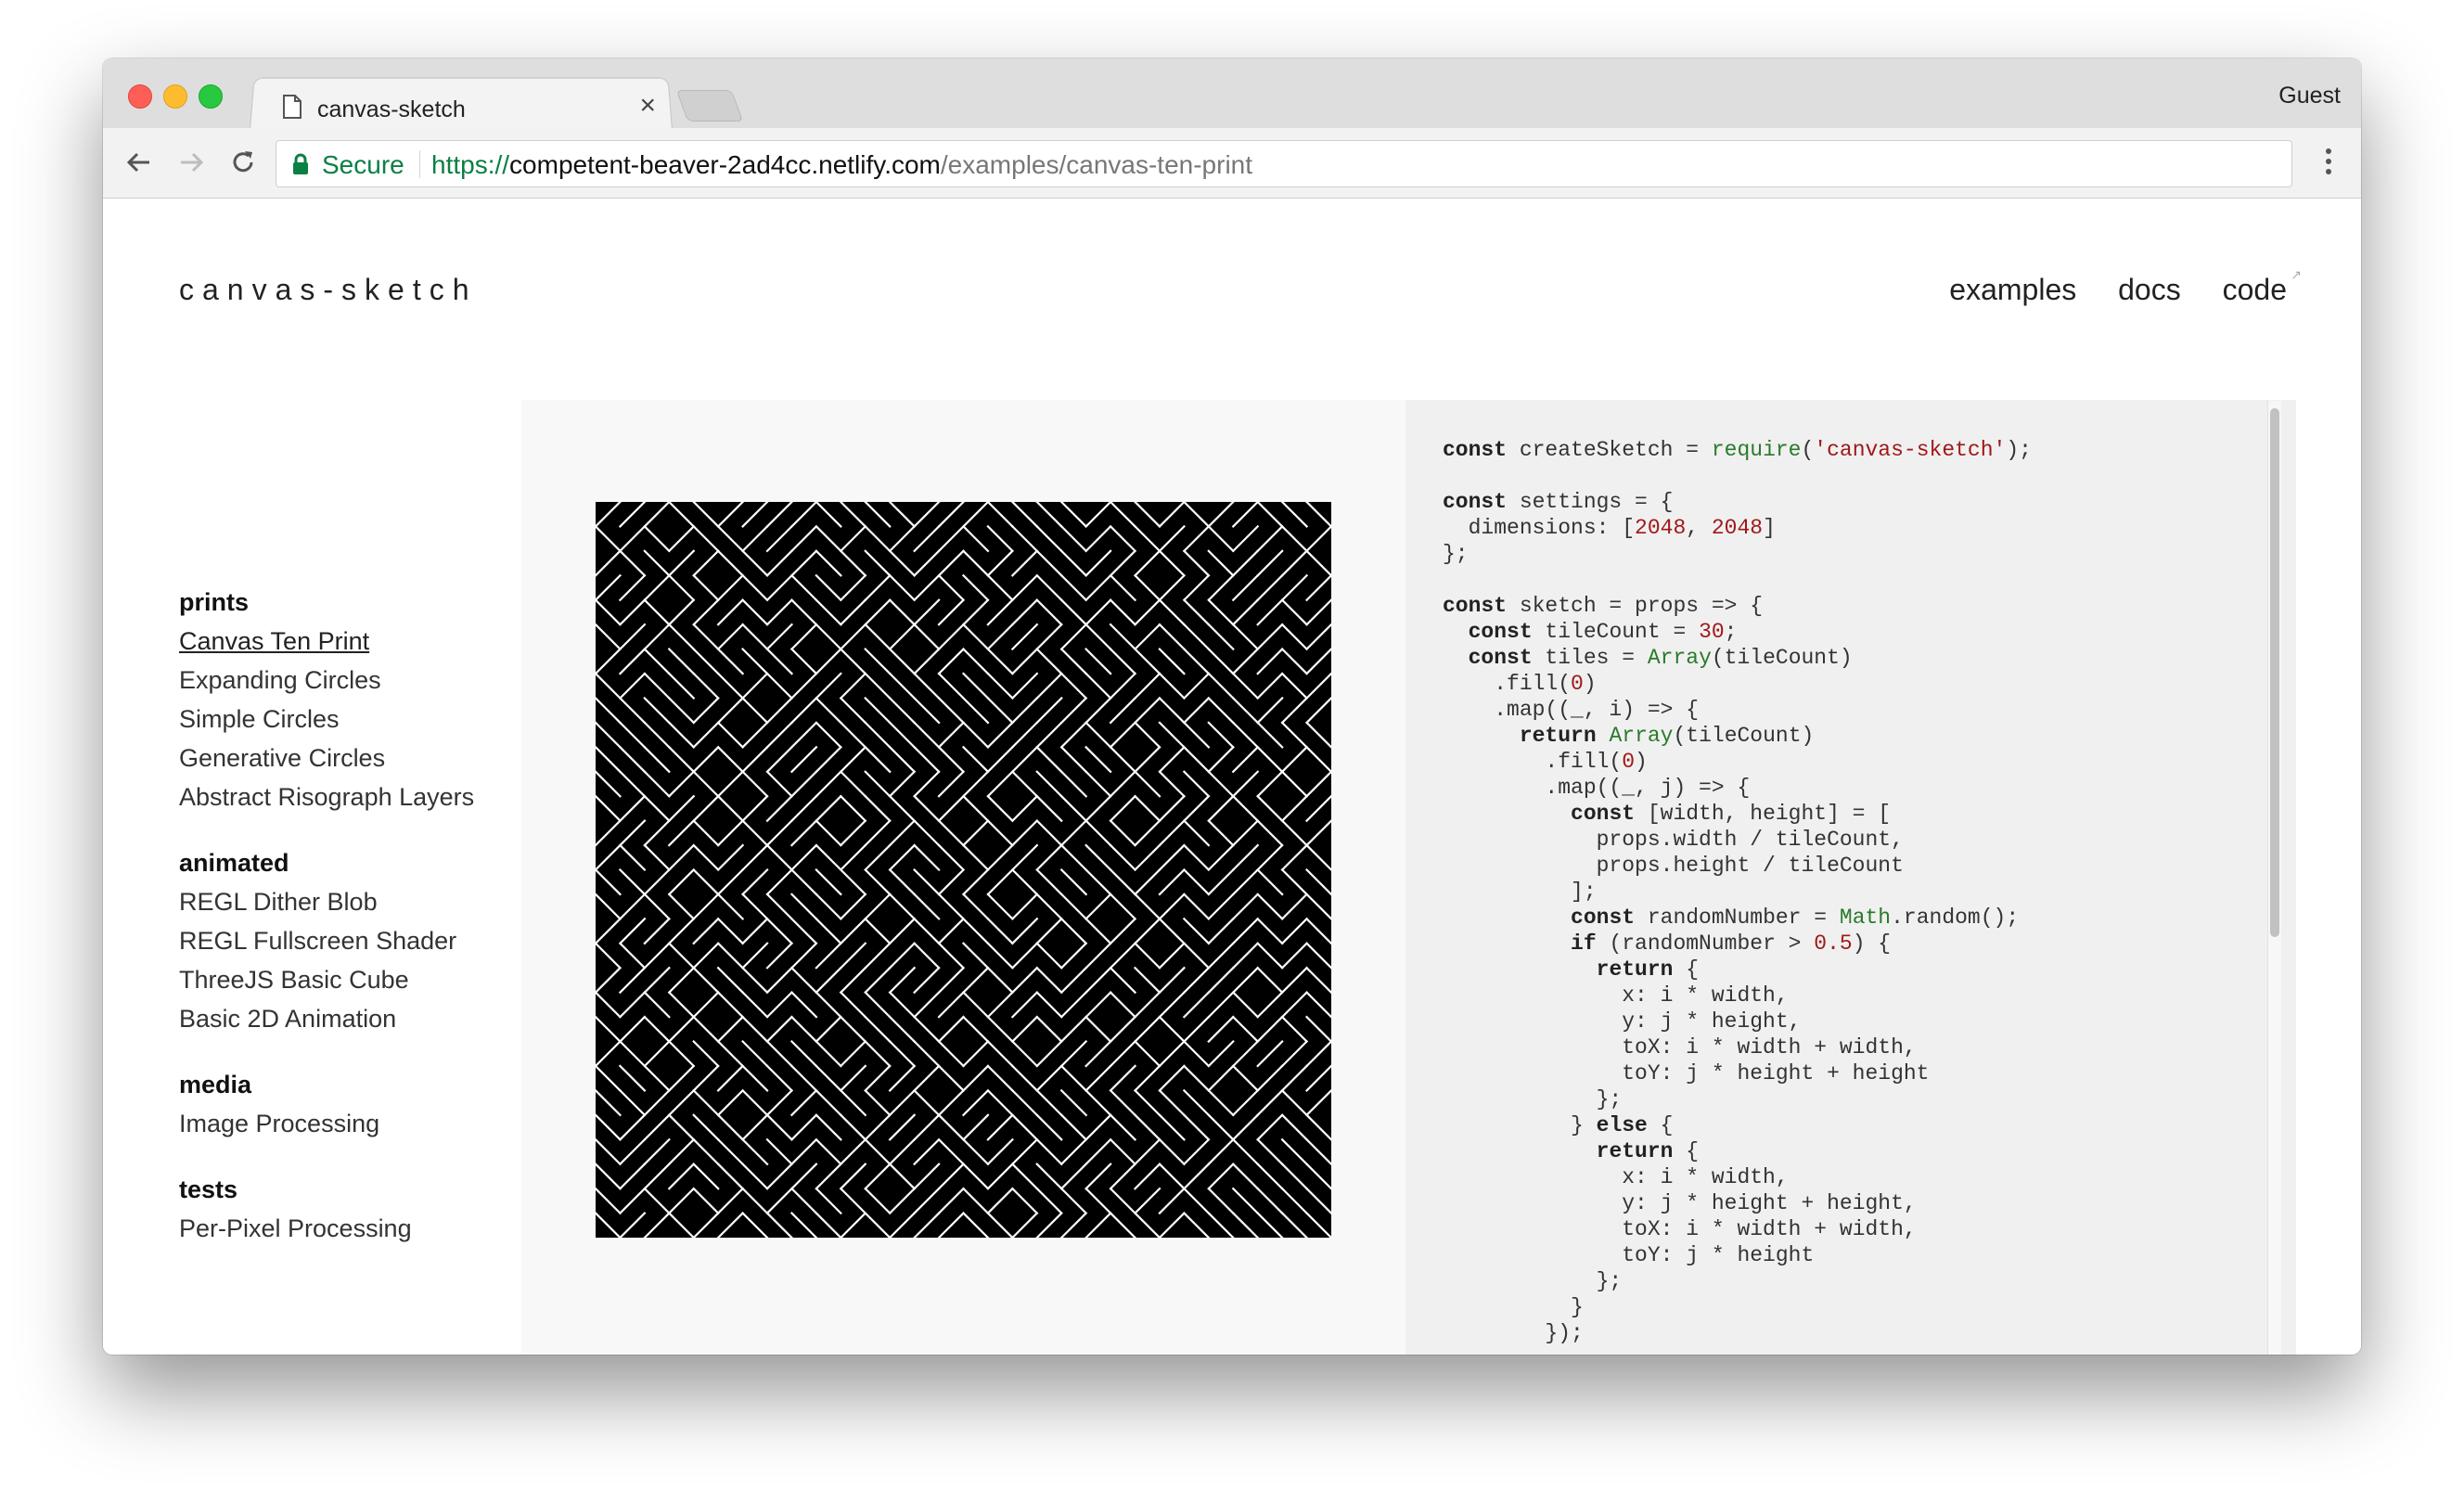  What do you see at coordinates (2329, 163) in the screenshot?
I see `more-vert-icon` at bounding box center [2329, 163].